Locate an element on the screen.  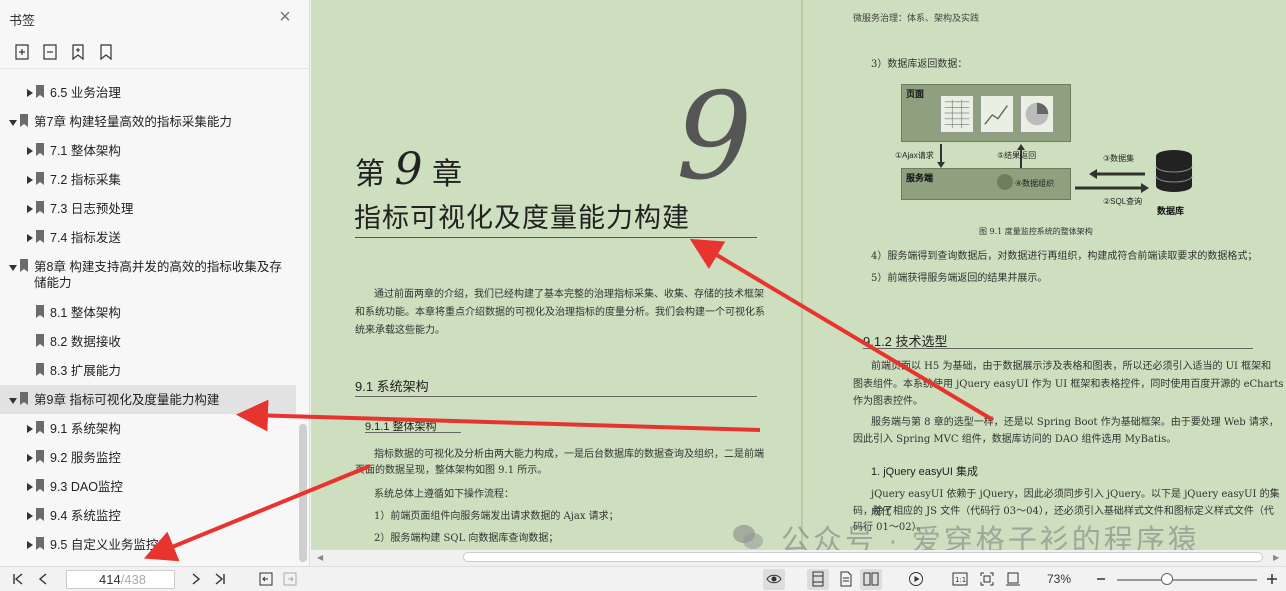
svg-text: 1:1 is located at coordinates (960, 580).